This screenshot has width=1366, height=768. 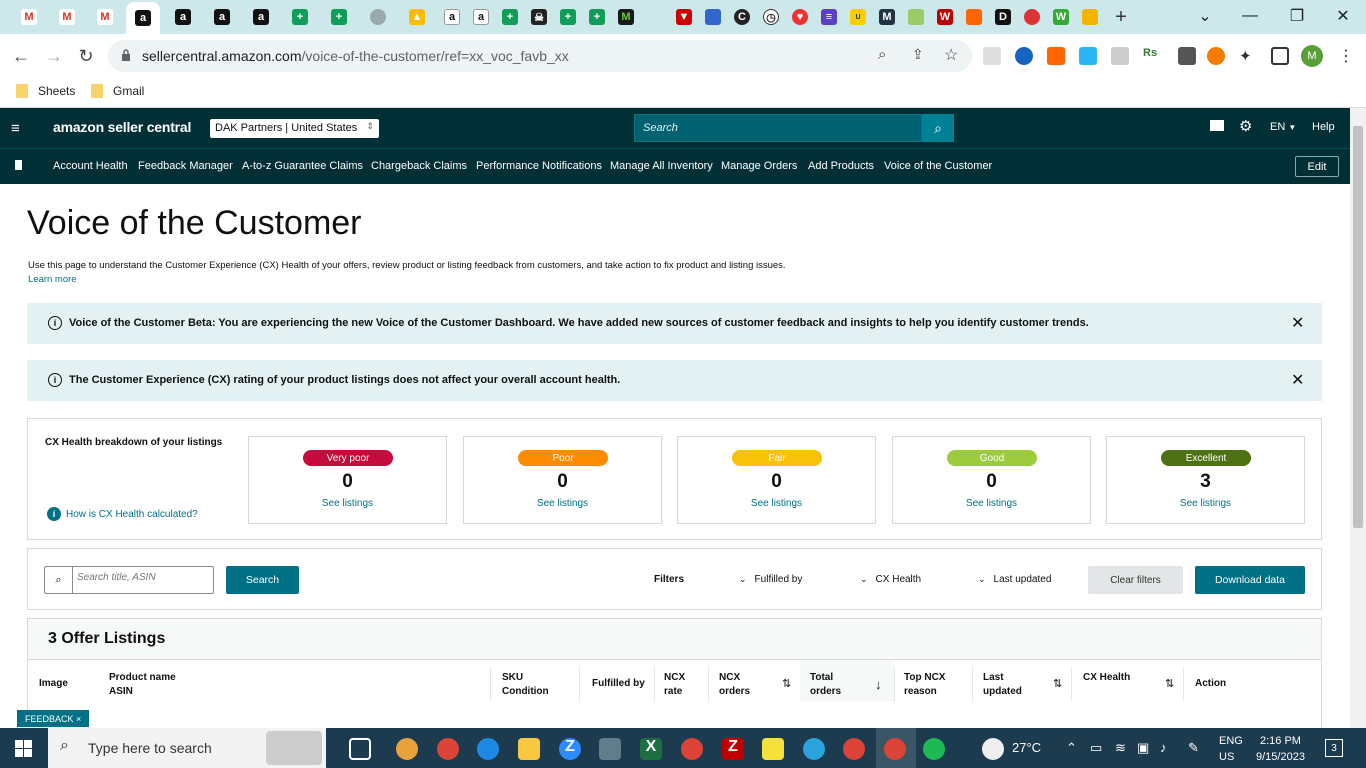 I want to click on close-window-button: ✕, so click(x=1343, y=16).